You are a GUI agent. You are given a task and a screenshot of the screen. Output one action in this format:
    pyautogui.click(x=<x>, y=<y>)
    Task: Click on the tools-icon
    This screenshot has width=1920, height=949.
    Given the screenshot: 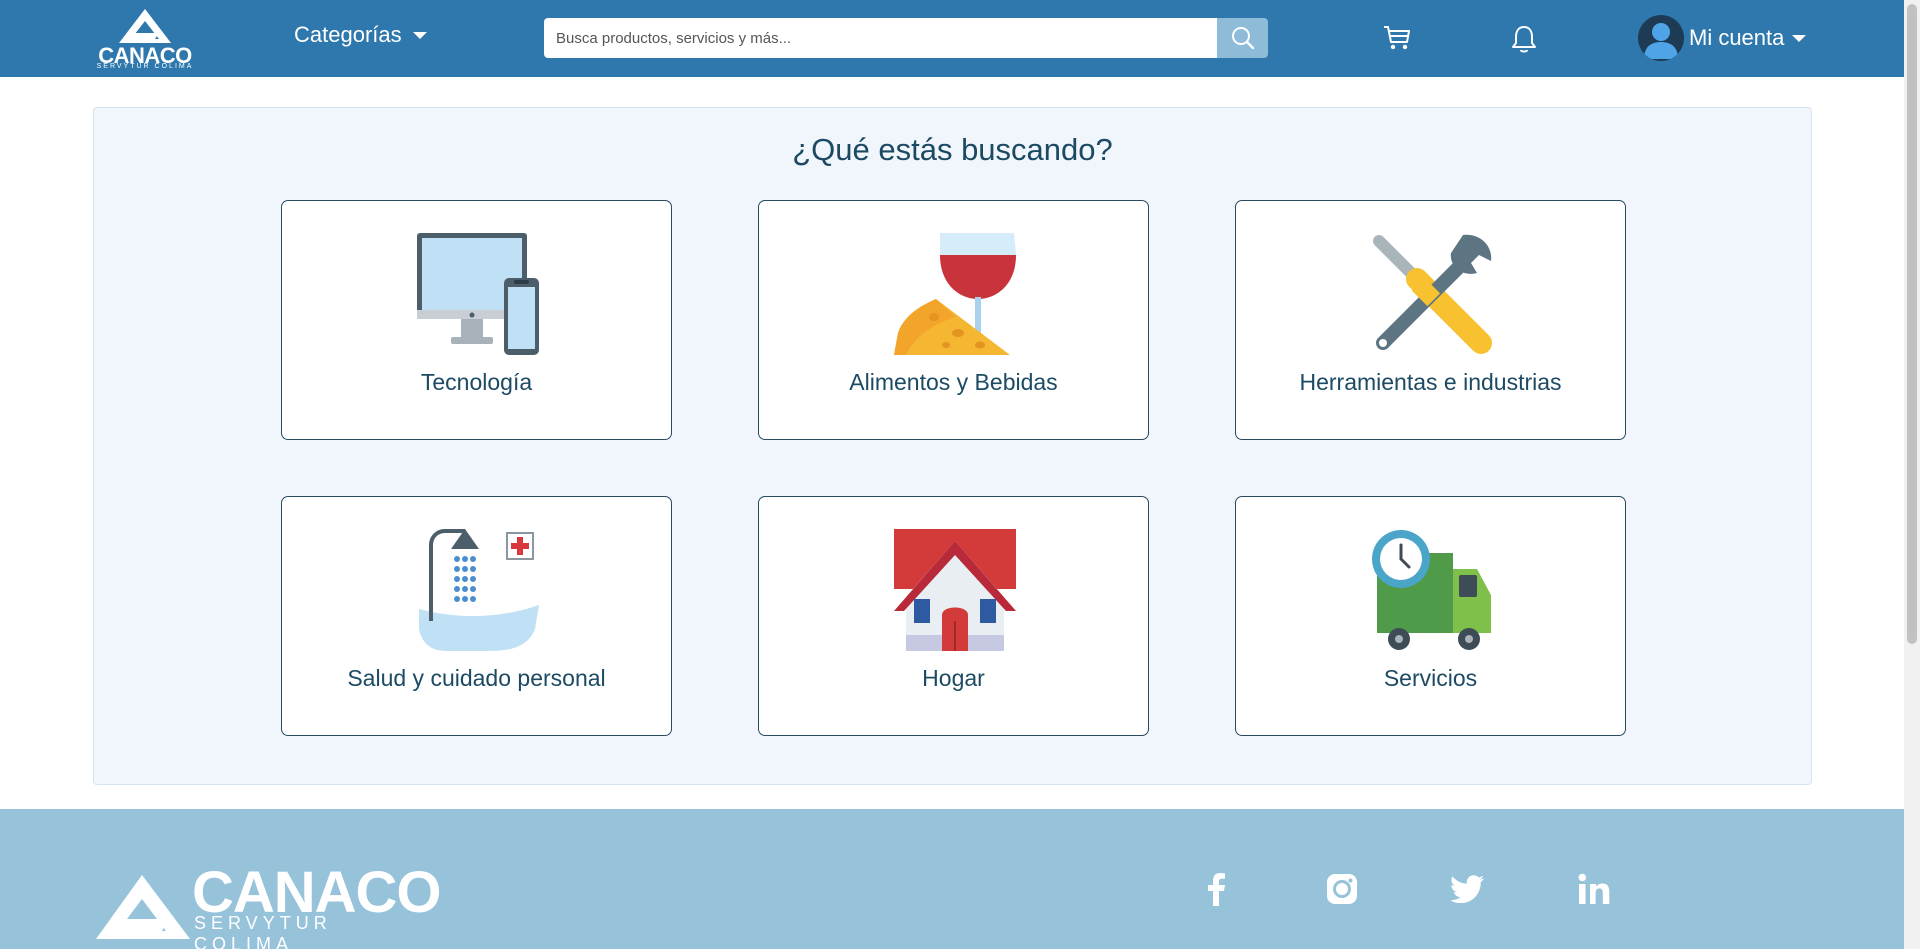 What is the action you would take?
    pyautogui.click(x=1432, y=294)
    